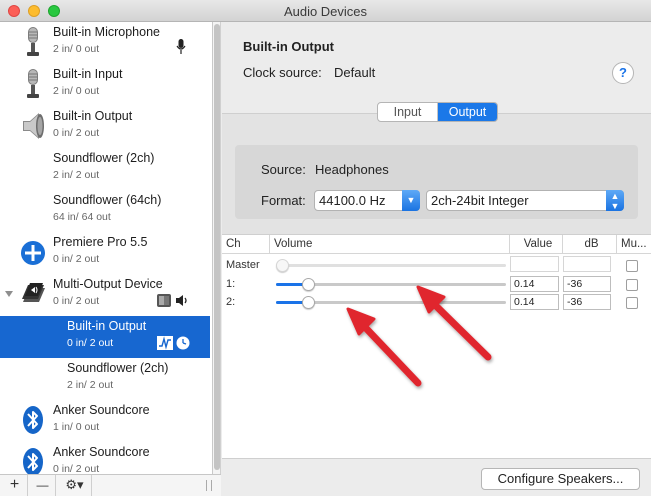 The image size is (651, 496). I want to click on sidebar-scrollbar, so click(217, 248).